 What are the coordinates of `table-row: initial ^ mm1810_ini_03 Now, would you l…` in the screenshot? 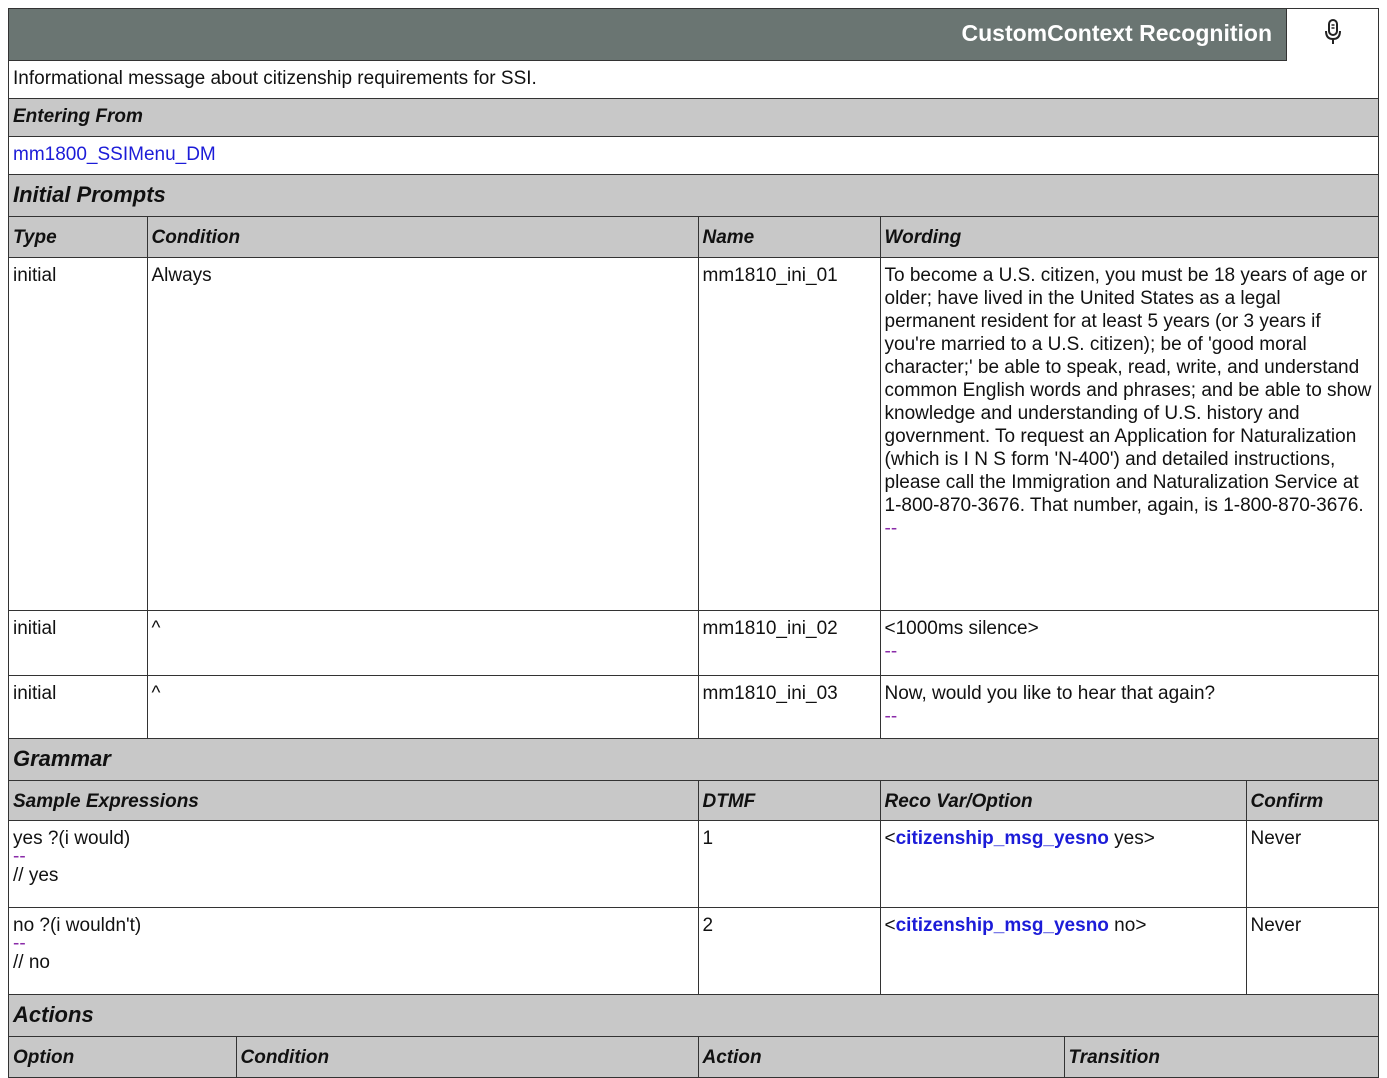 It's located at (693, 707).